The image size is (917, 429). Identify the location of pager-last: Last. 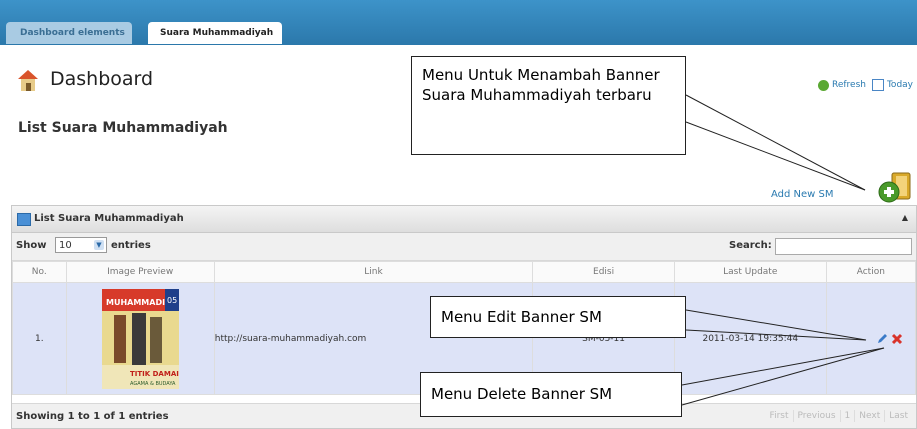
(898, 416).